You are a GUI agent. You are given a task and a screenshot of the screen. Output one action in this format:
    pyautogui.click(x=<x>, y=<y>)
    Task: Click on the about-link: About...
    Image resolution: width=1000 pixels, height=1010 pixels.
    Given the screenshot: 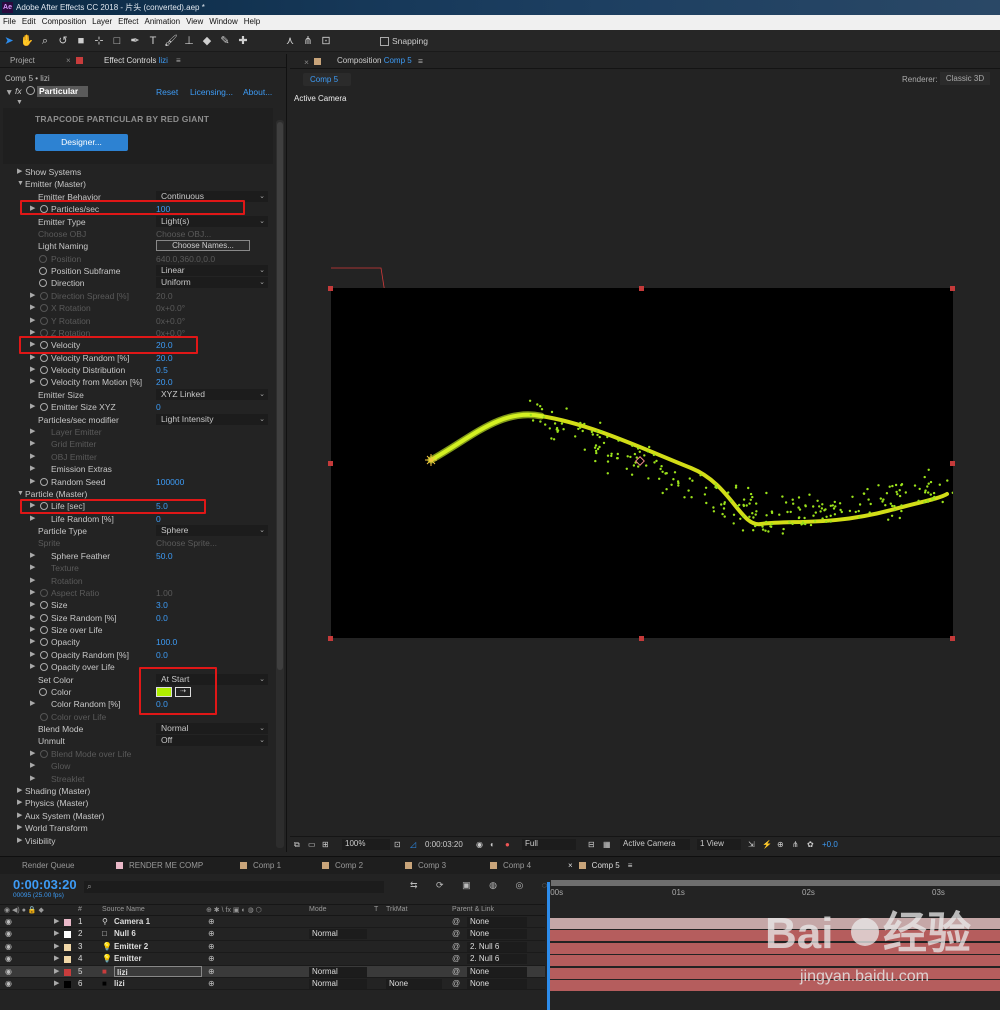 What is the action you would take?
    pyautogui.click(x=257, y=92)
    